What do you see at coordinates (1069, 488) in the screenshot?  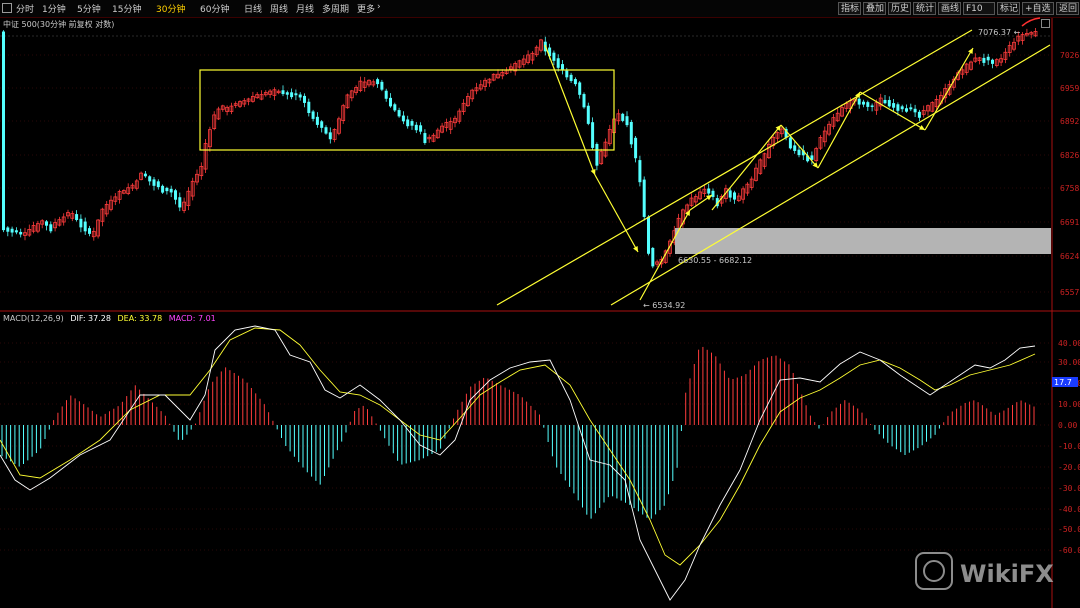 I see `macd-axis-label: -30.00` at bounding box center [1069, 488].